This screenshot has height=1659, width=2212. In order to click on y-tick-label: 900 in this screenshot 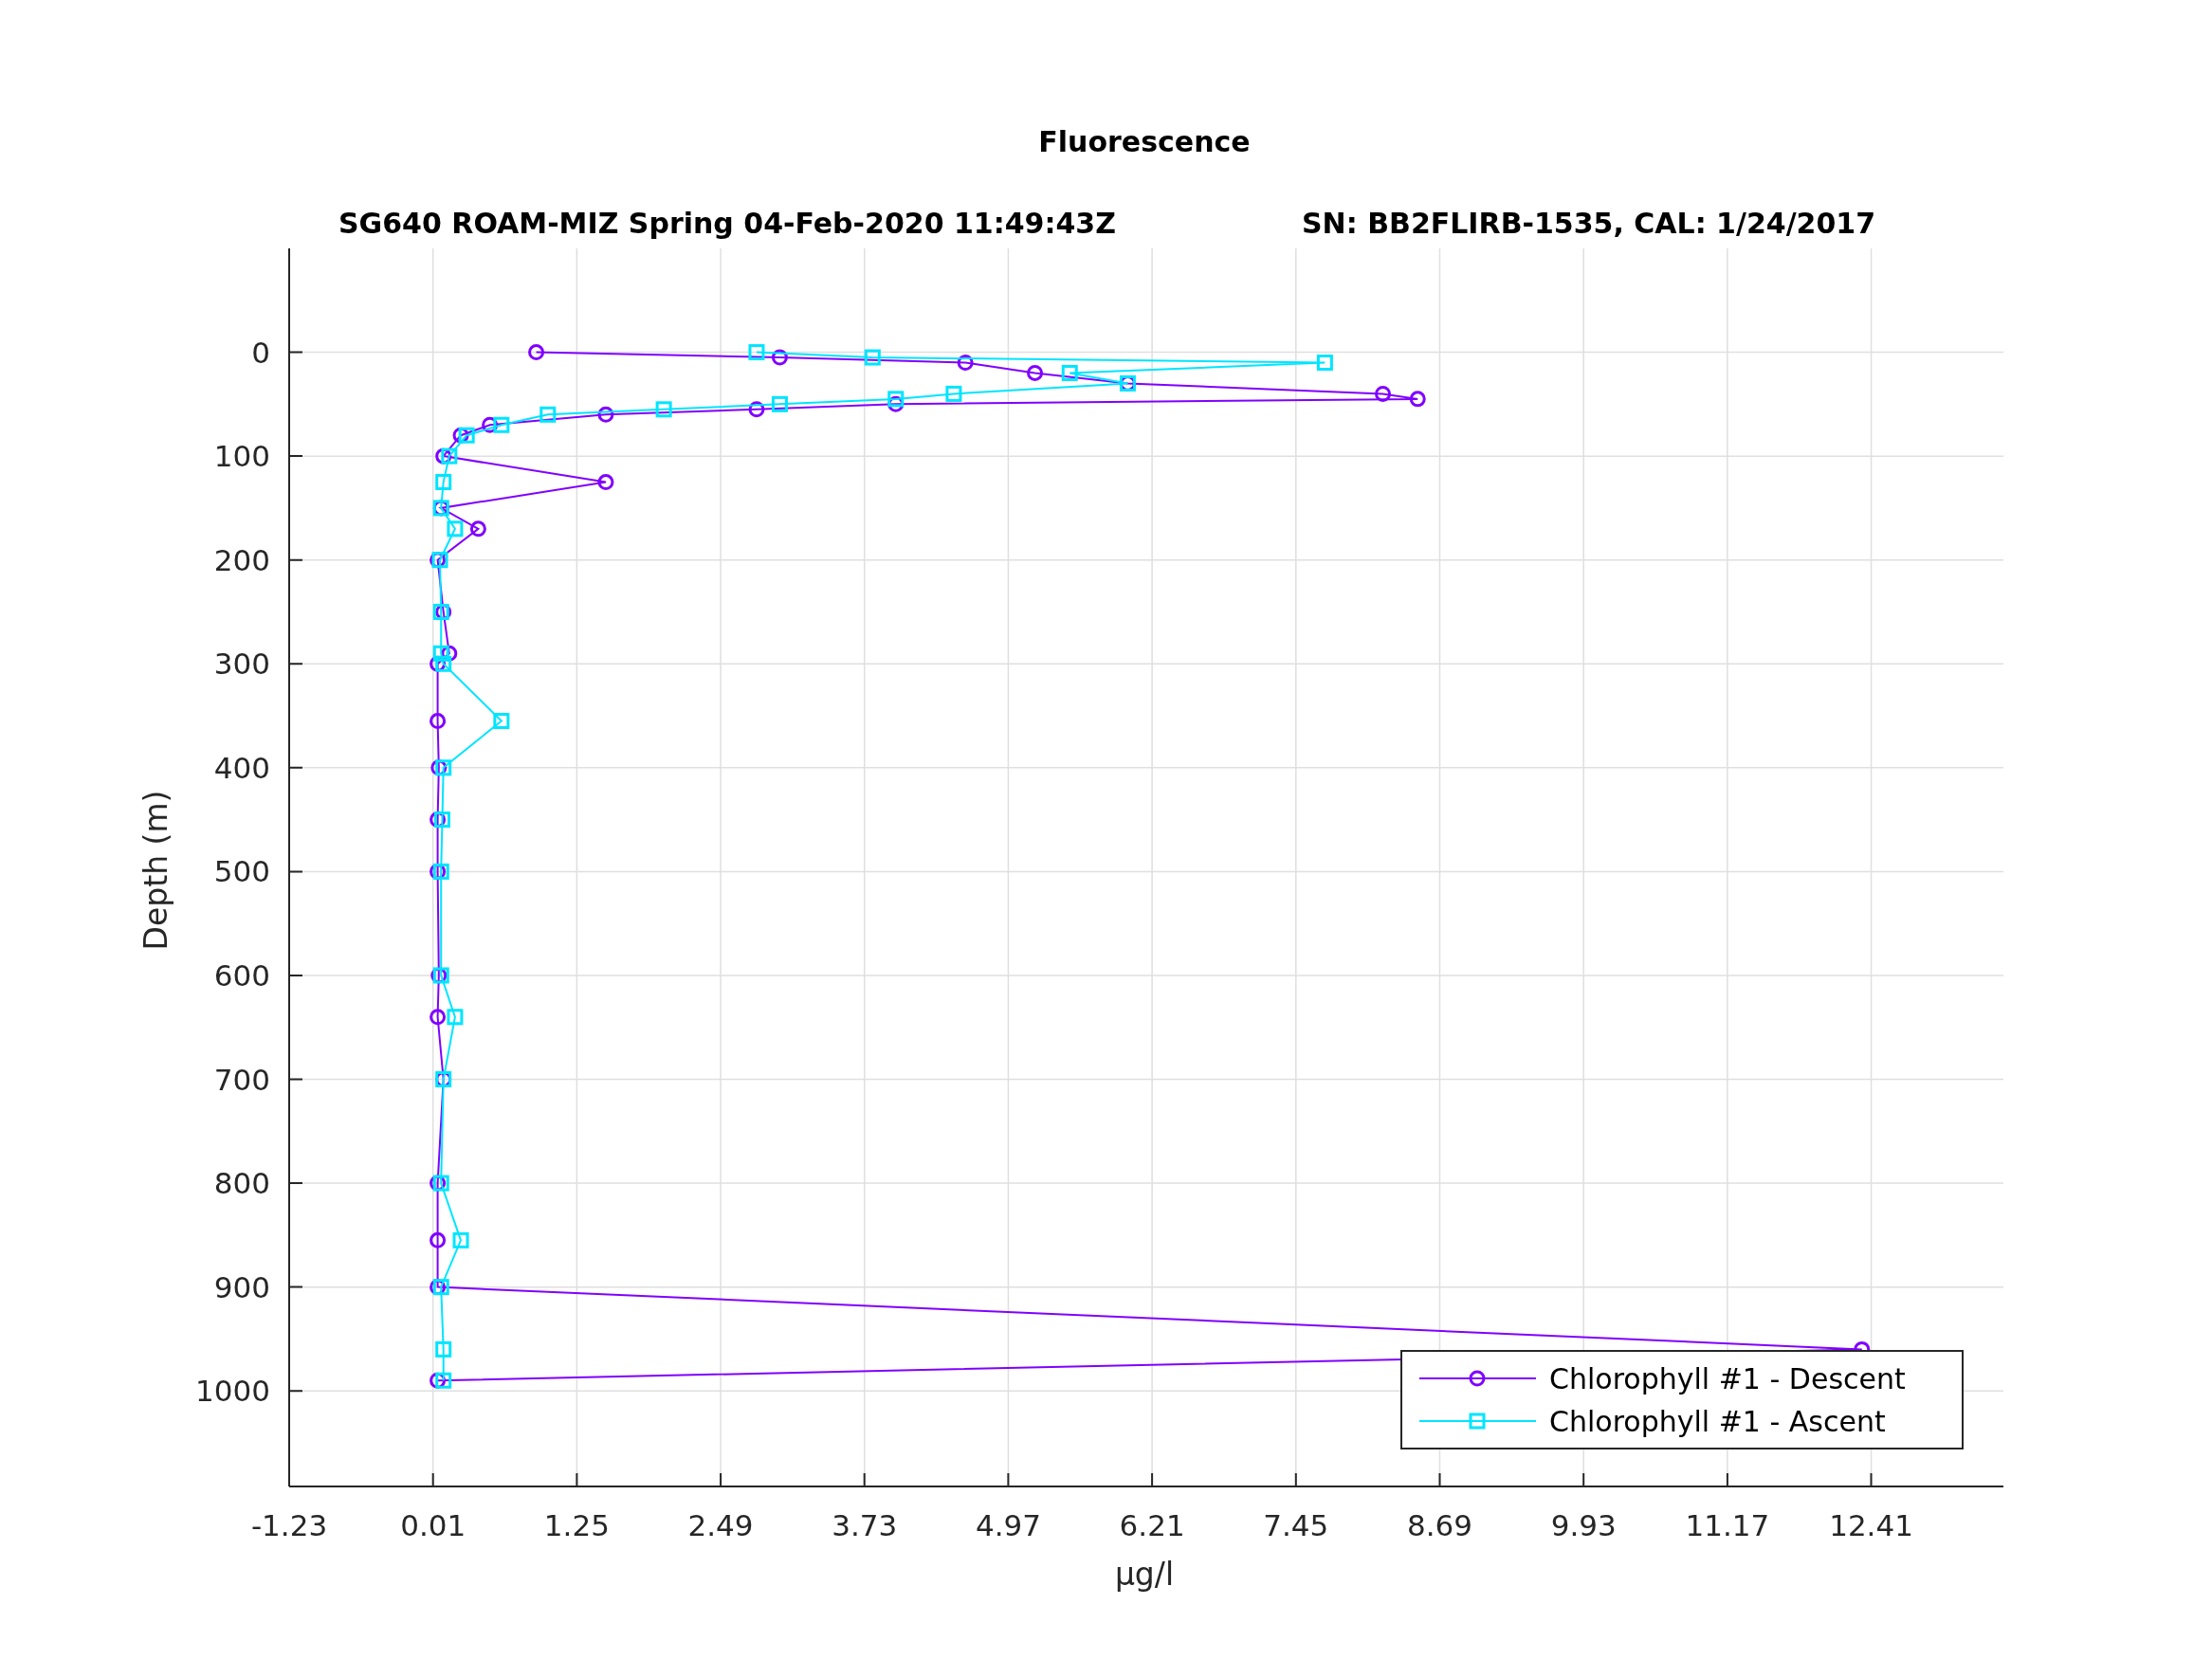, I will do `click(241, 1286)`.